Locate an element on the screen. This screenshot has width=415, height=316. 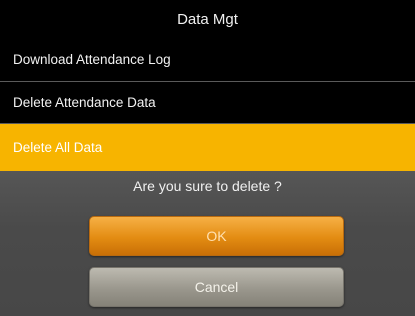
ok-button-label: OK is located at coordinates (216, 236).